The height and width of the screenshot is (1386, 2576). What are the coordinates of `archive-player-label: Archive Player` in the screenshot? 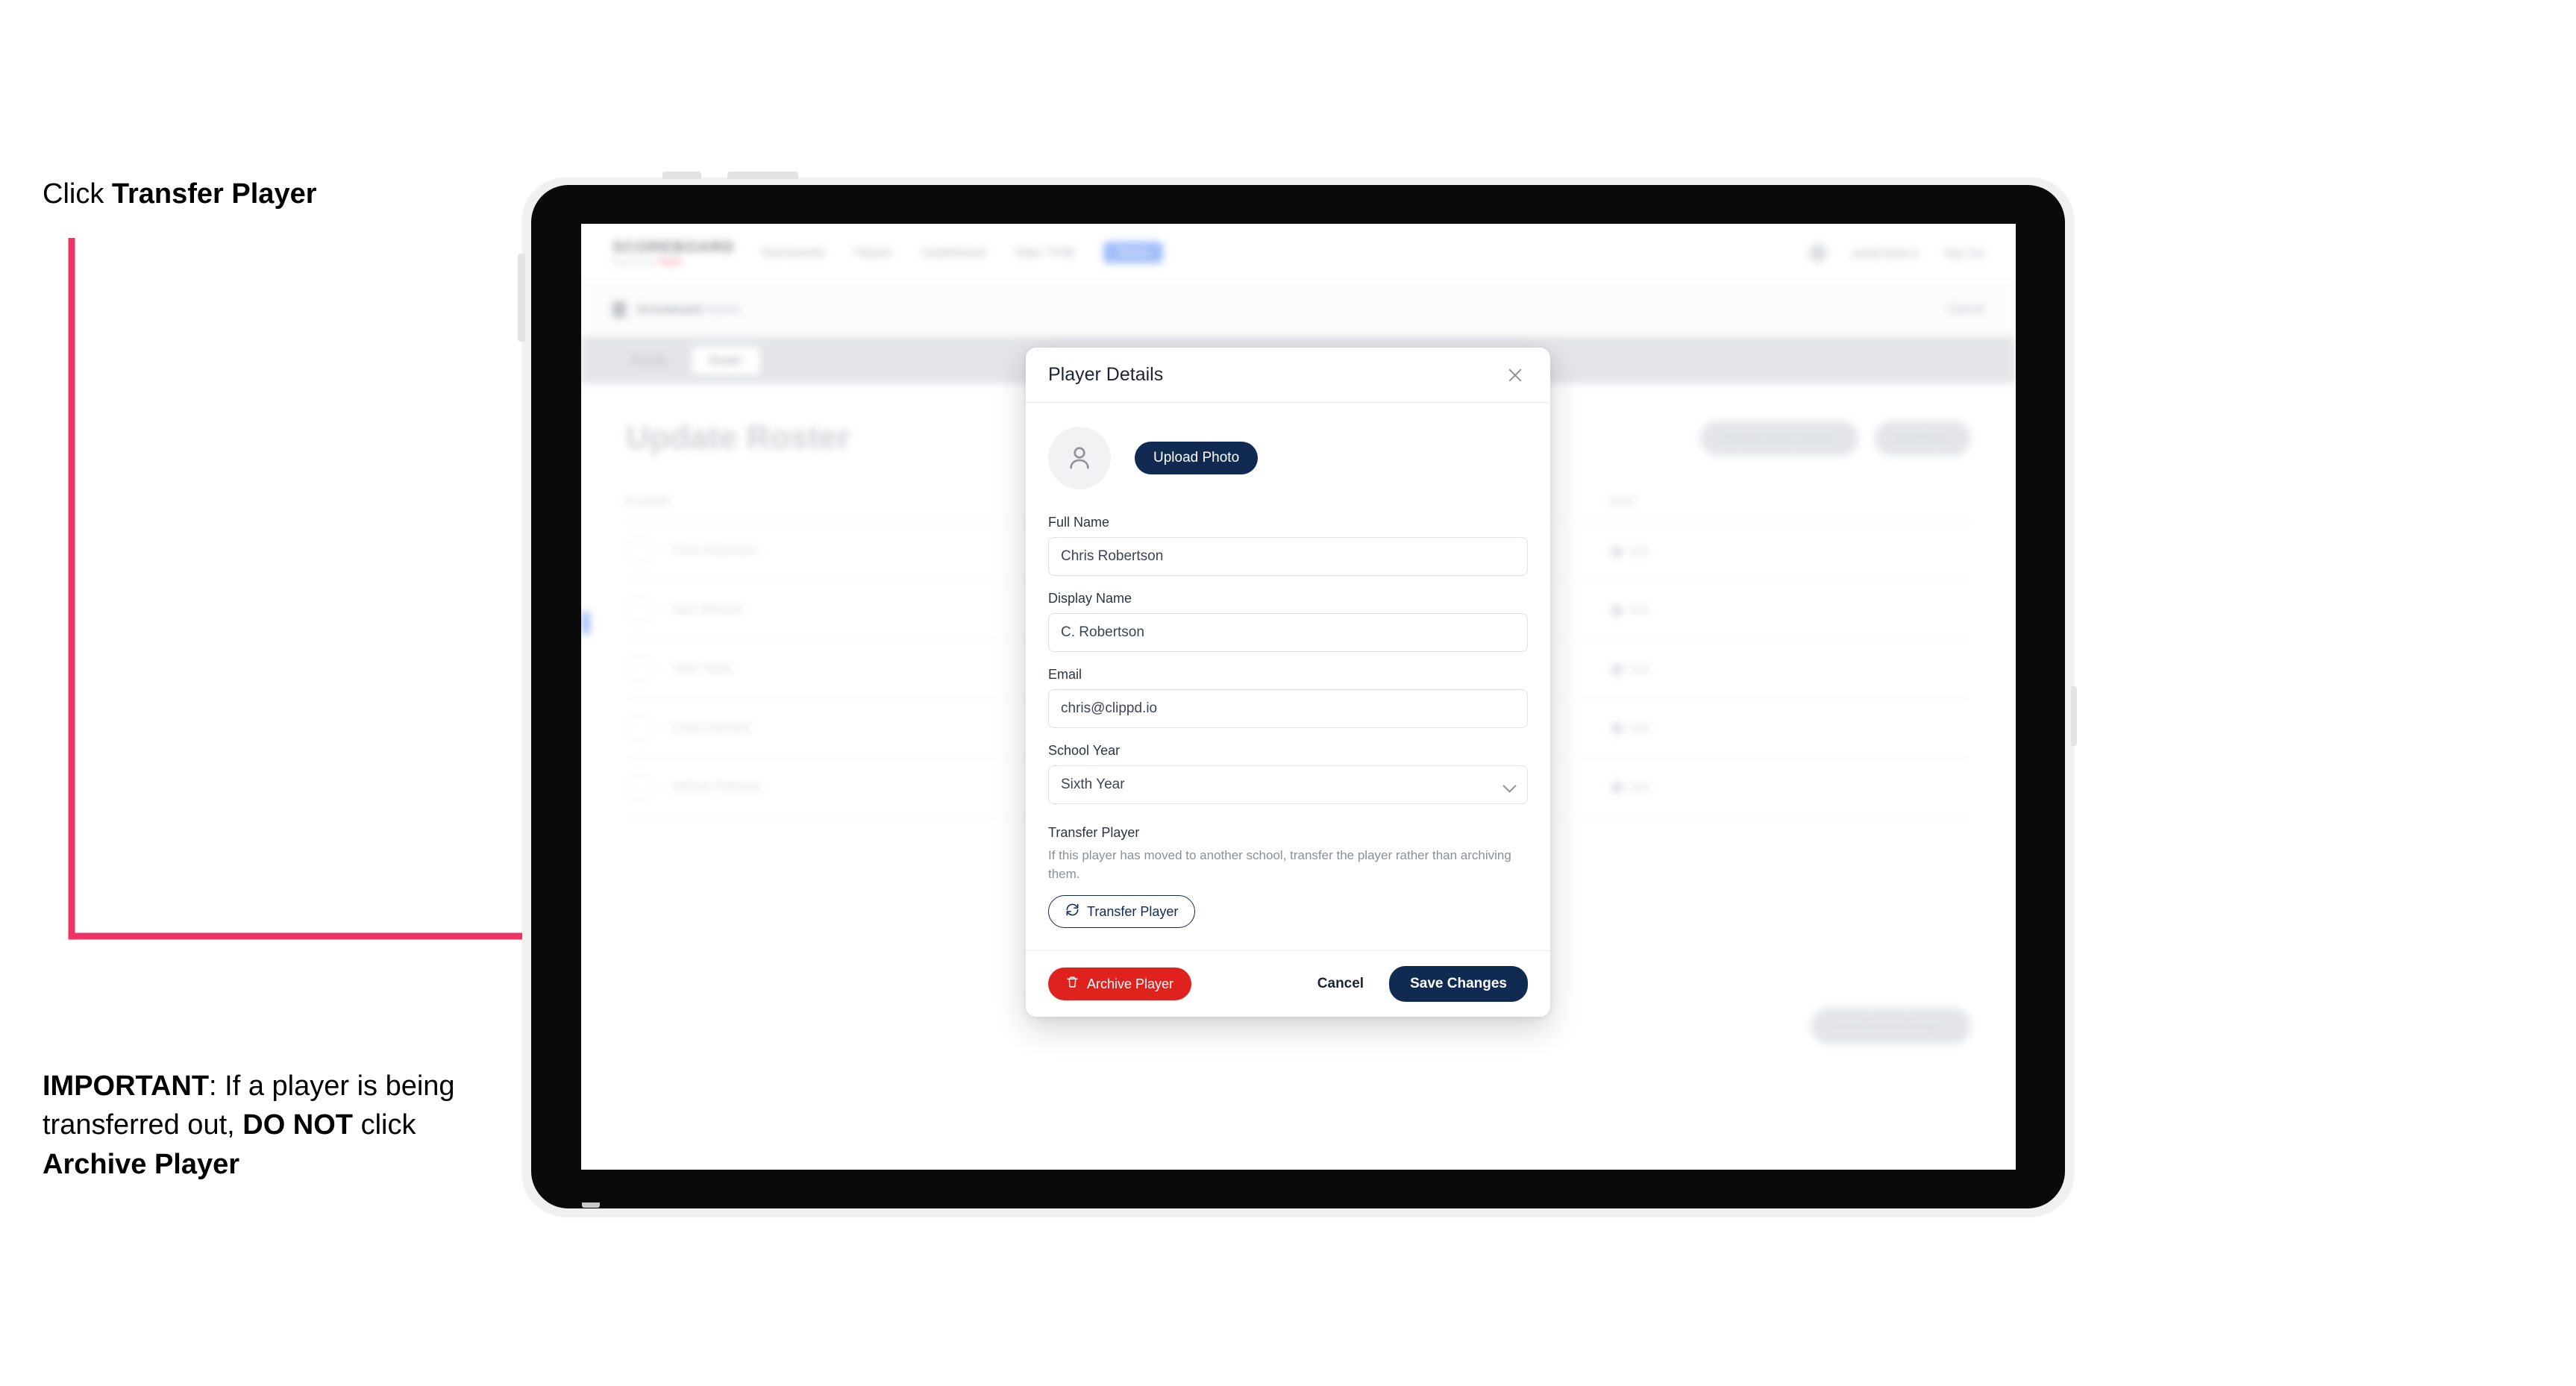 It's located at (1130, 983).